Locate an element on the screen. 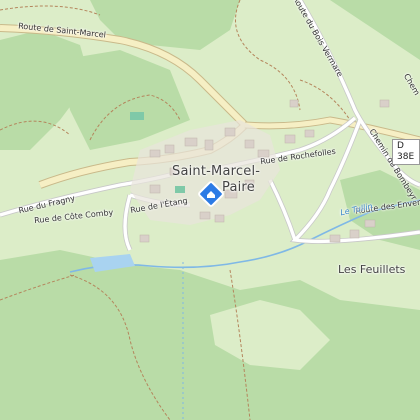 Image resolution: width=420 pixels, height=420 pixels. forest-area-top-right is located at coordinates (375, 30).